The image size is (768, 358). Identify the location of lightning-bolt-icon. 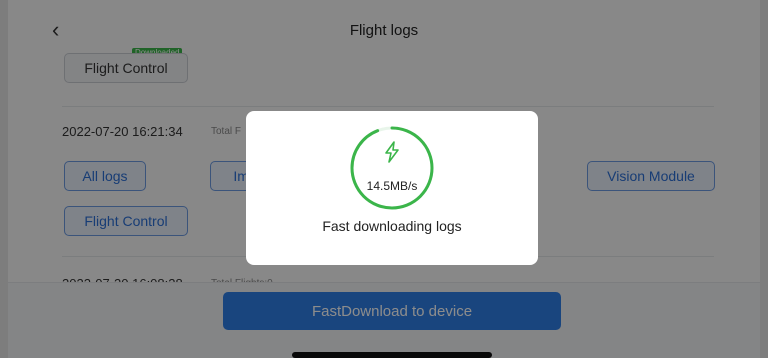
(392, 152).